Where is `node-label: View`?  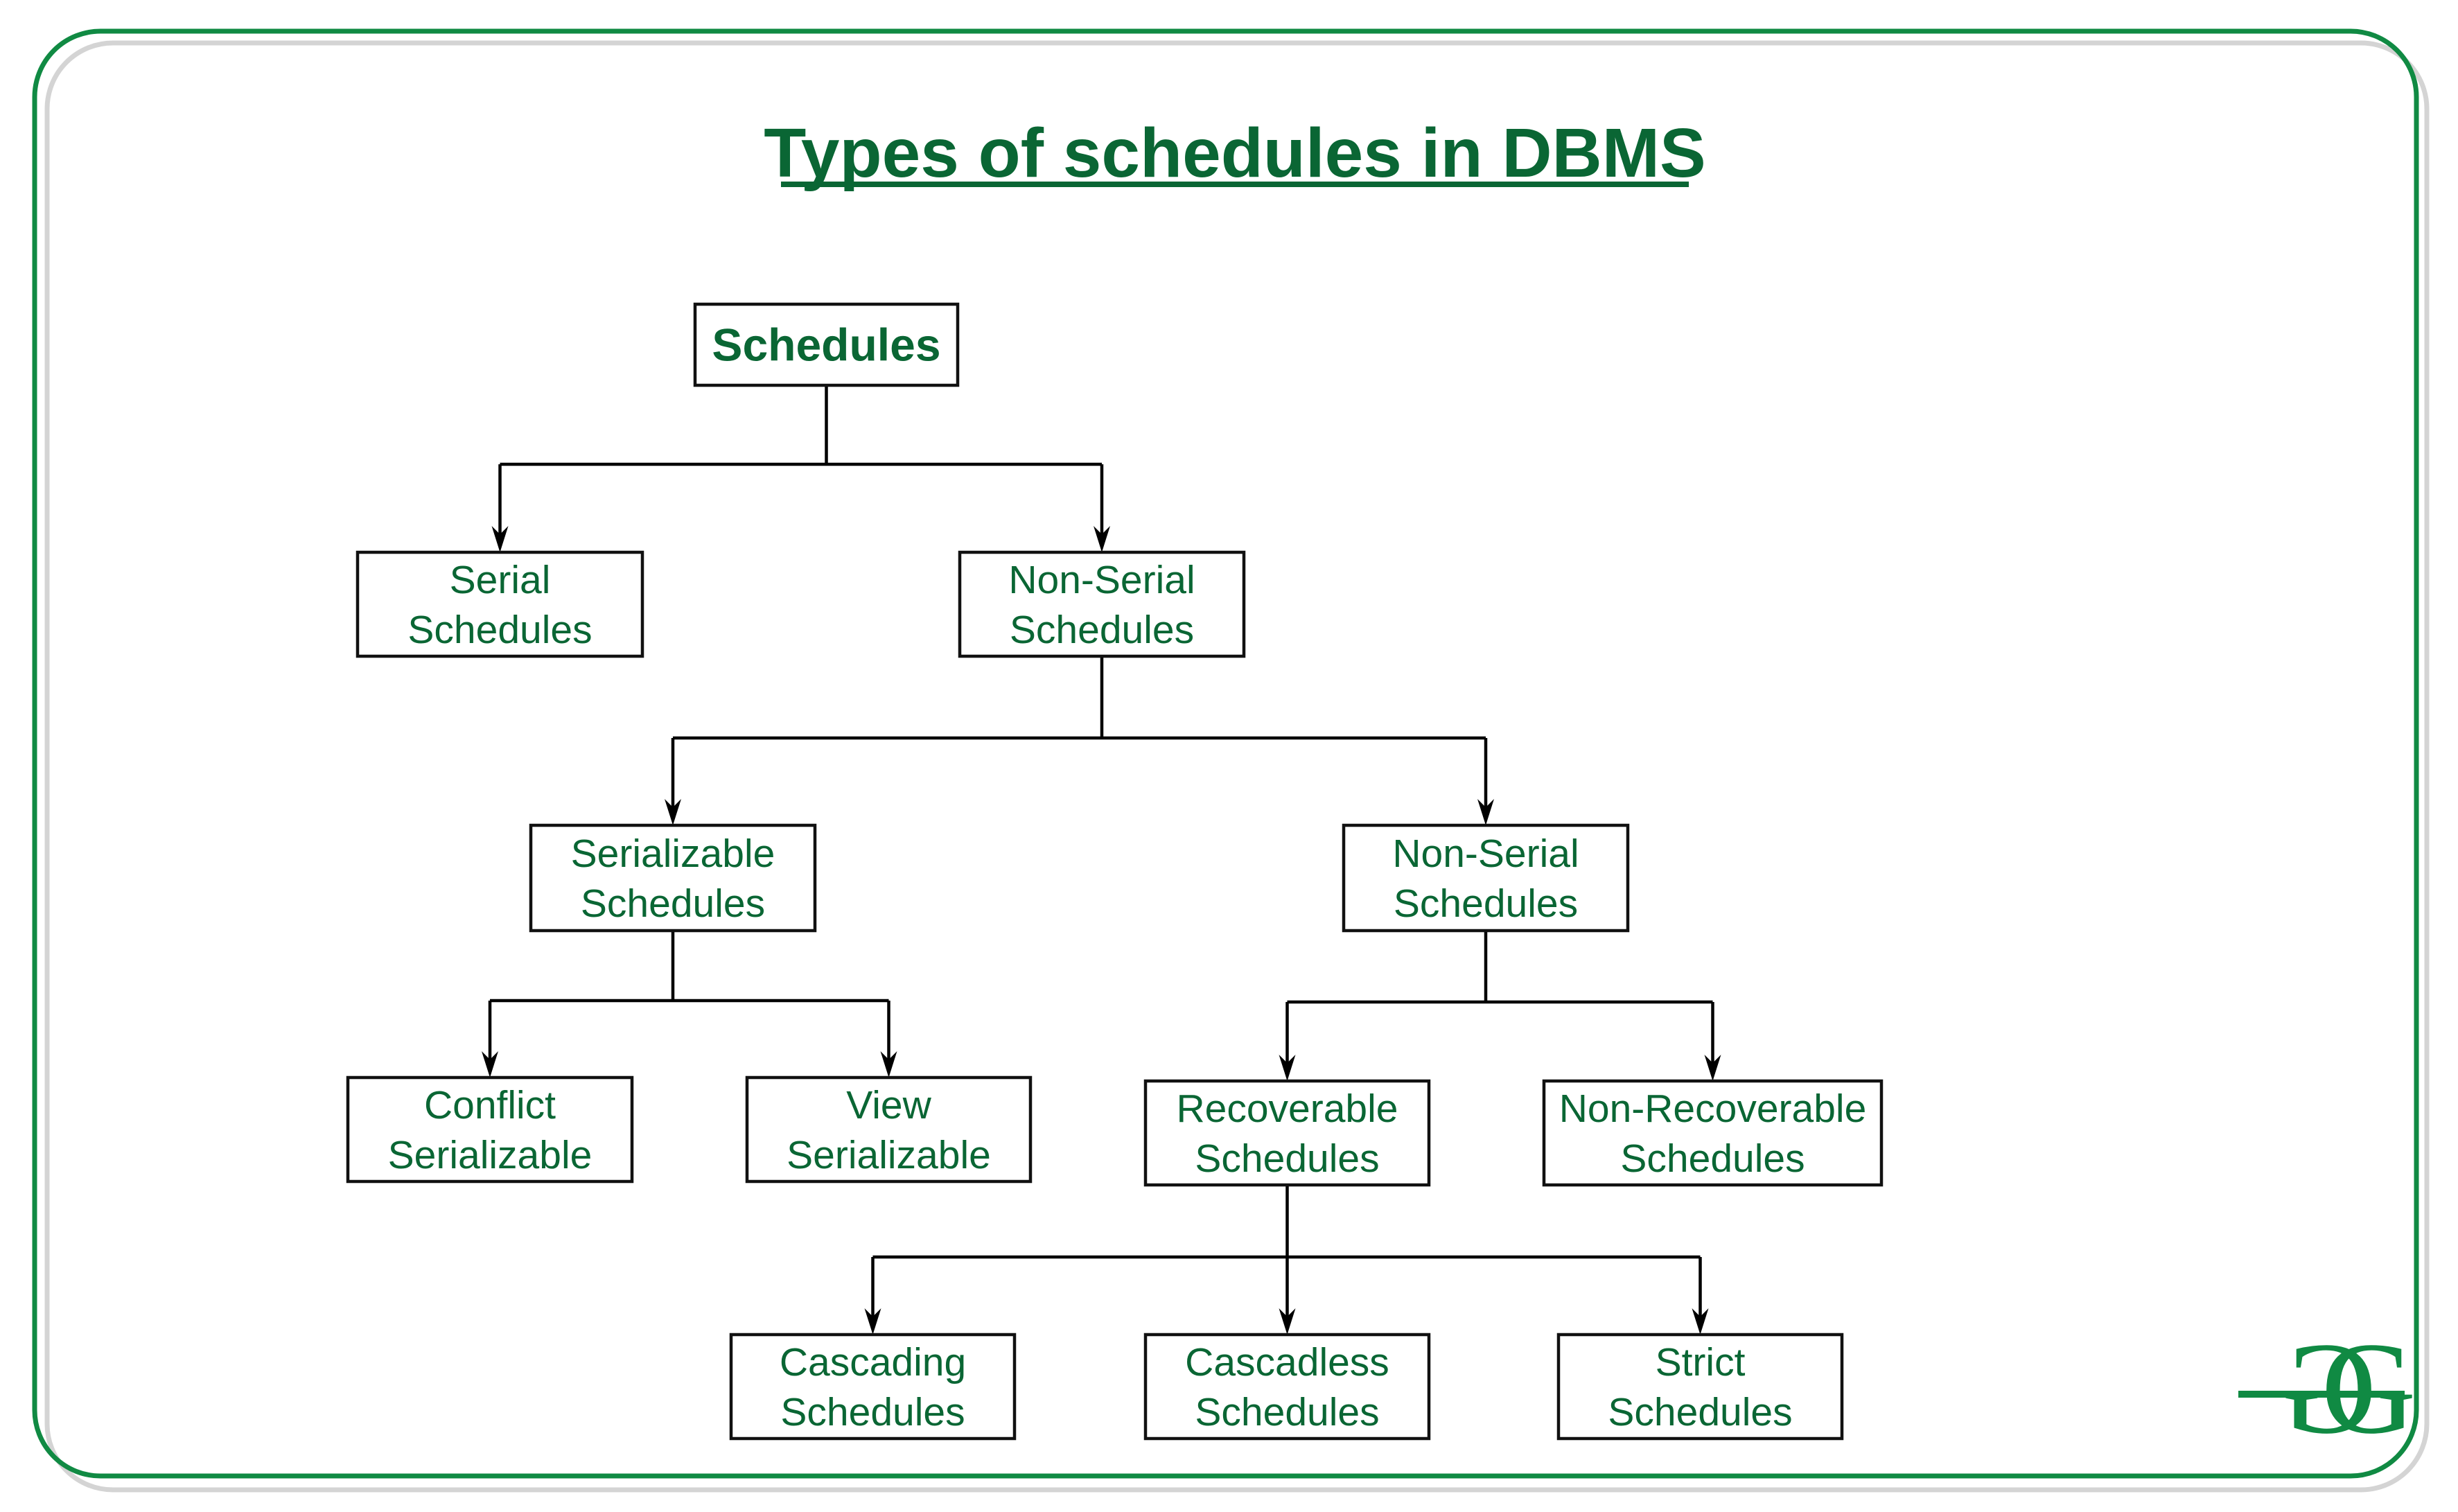 node-label: View is located at coordinates (888, 1105).